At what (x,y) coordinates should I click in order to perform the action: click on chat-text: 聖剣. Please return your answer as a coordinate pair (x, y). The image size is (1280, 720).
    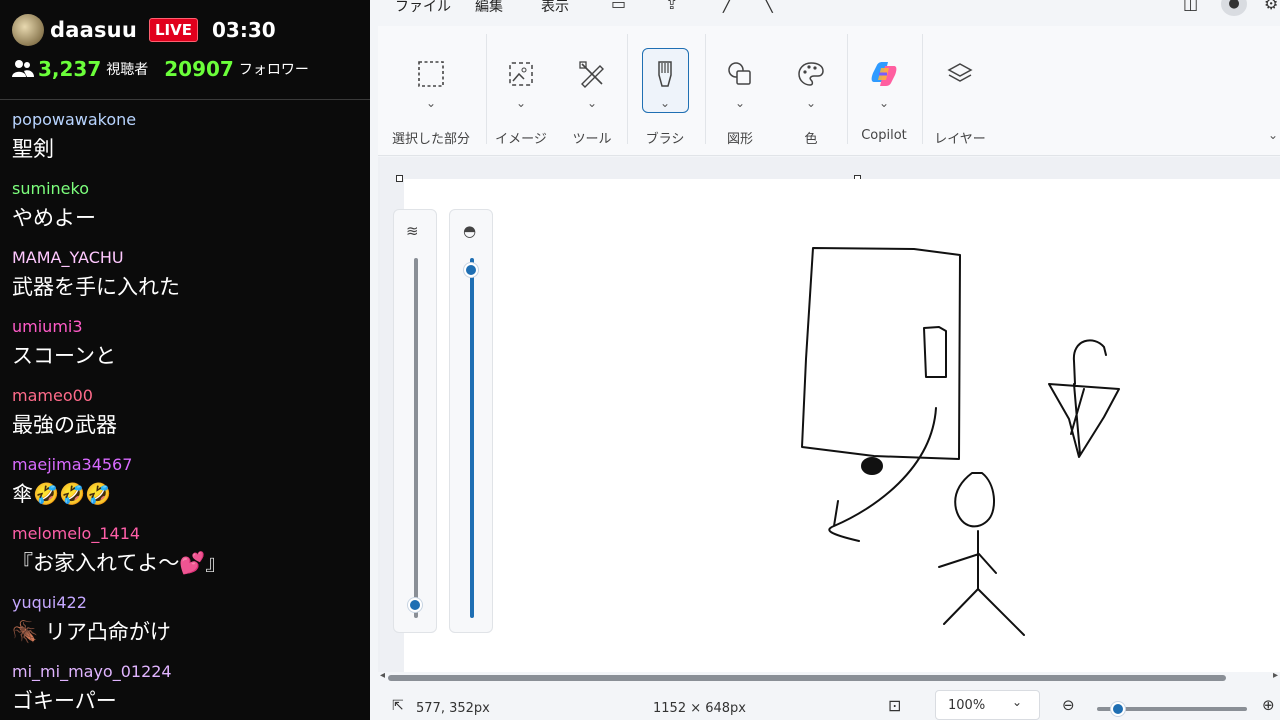
    Looking at the image, I should click on (33, 149).